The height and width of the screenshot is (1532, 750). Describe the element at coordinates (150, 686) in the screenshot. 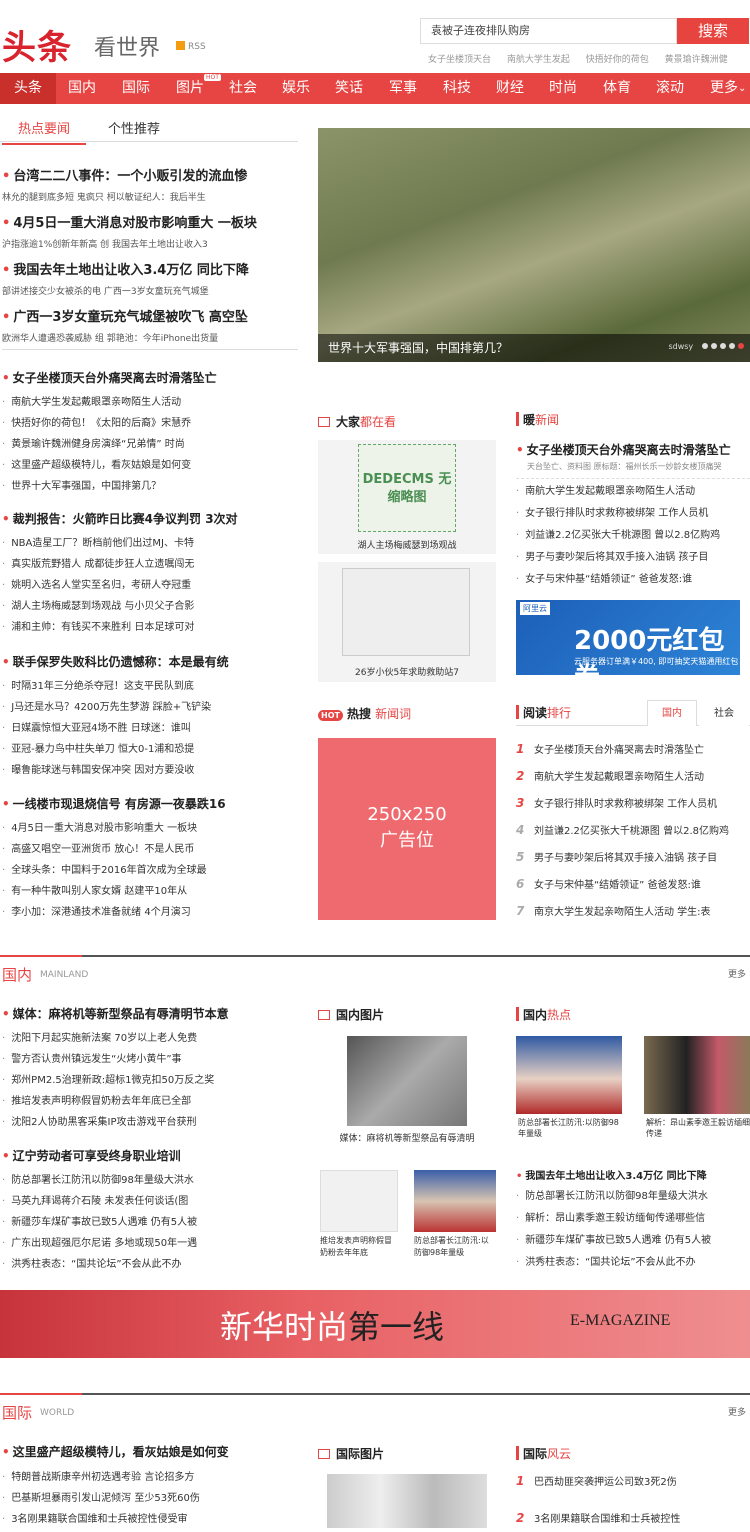

I see `list-item: 时隔31年三分绝杀夺冠！这支平民队到底` at that location.